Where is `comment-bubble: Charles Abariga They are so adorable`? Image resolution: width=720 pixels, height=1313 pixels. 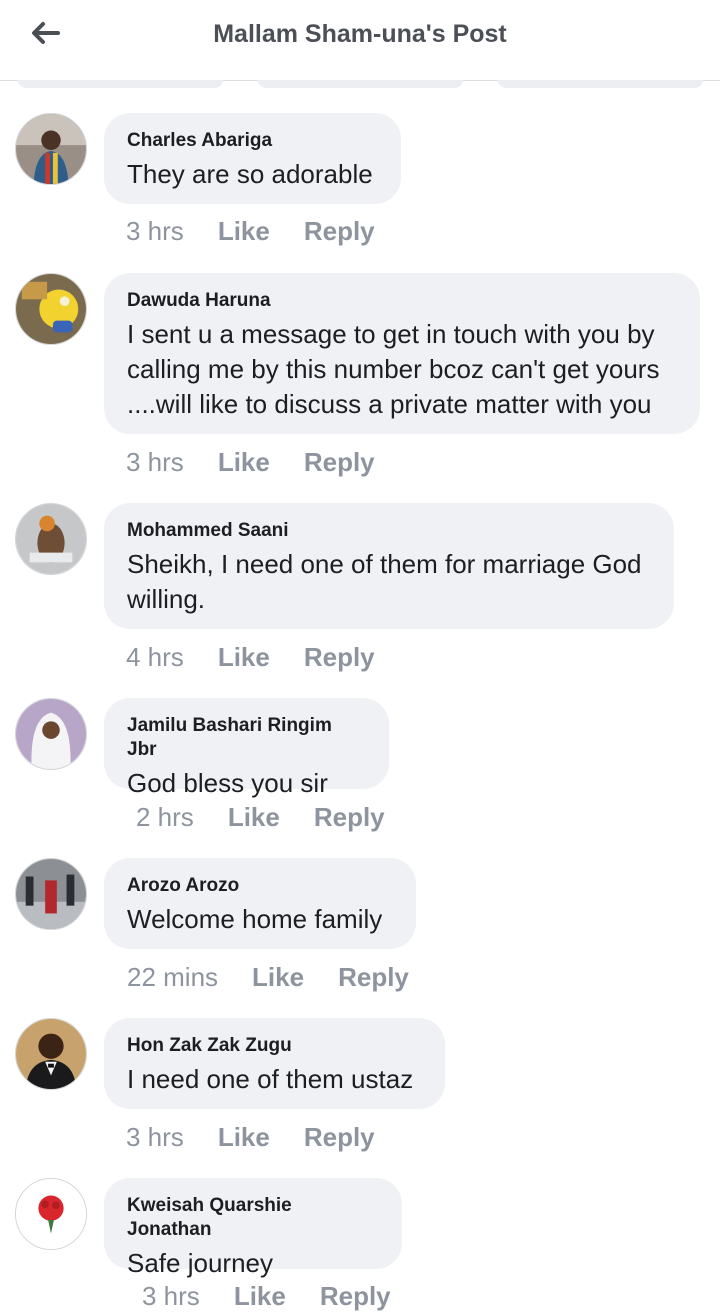 comment-bubble: Charles Abariga They are so adorable is located at coordinates (252, 158).